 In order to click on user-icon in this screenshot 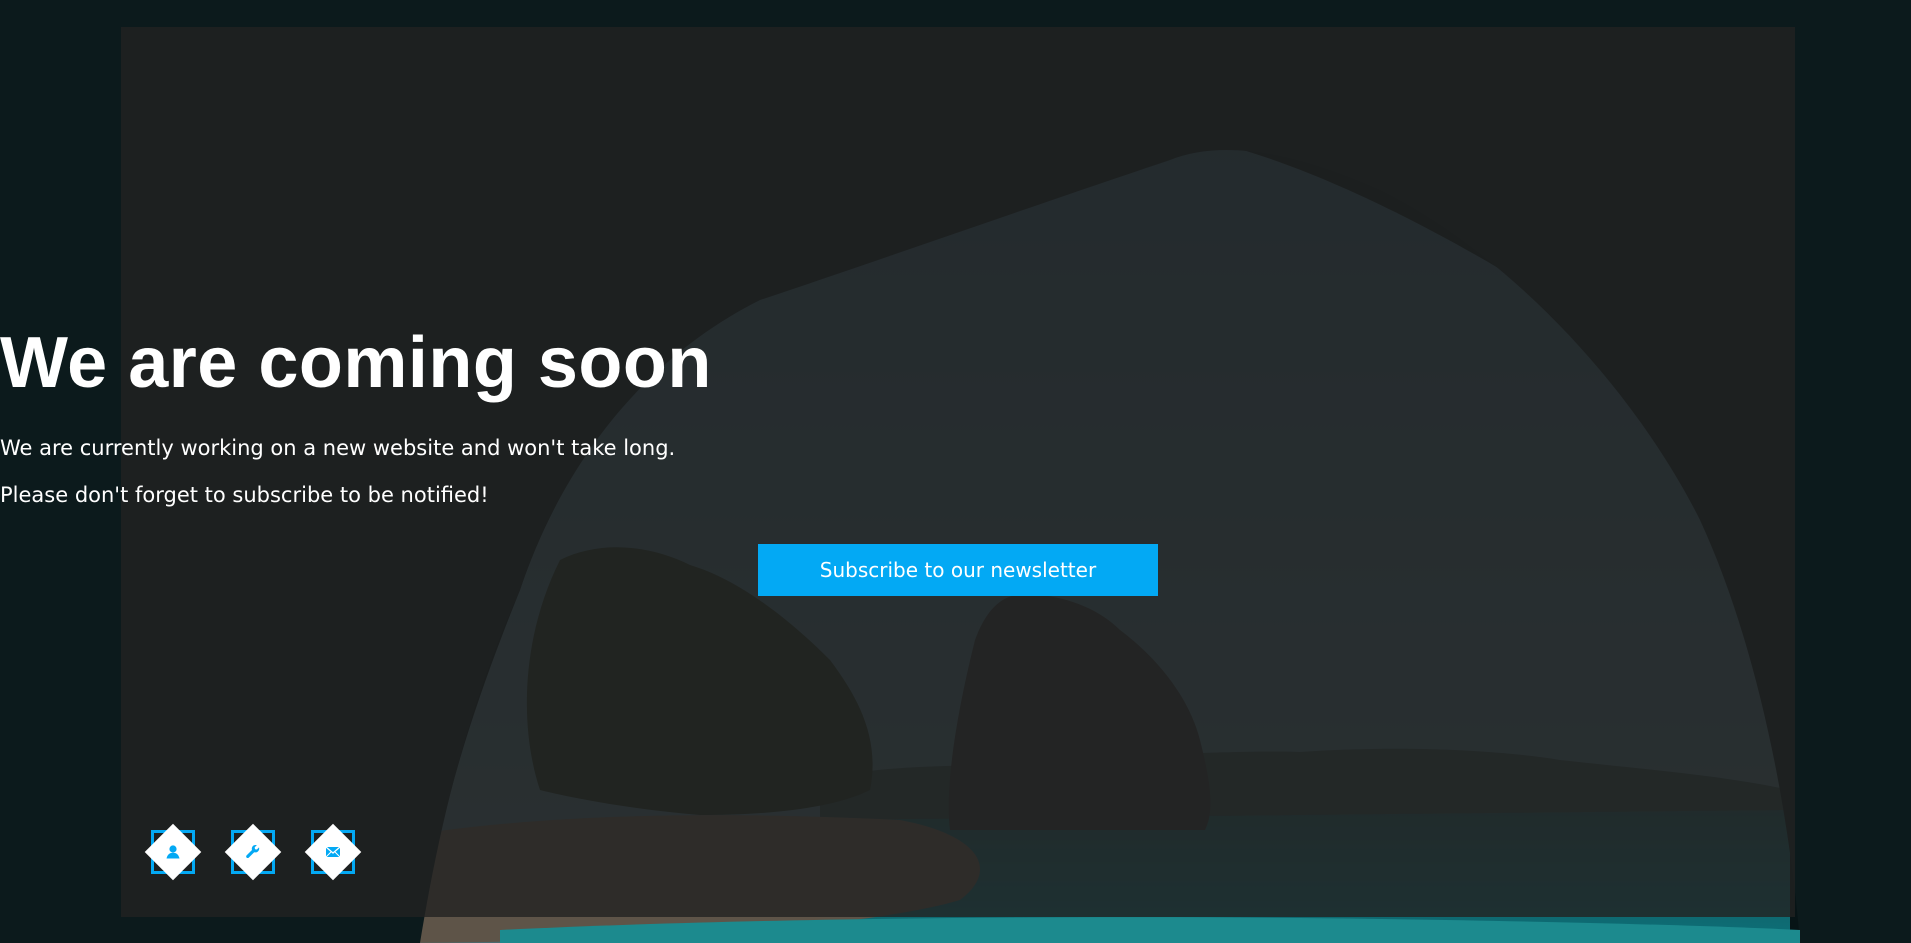, I will do `click(173, 852)`.